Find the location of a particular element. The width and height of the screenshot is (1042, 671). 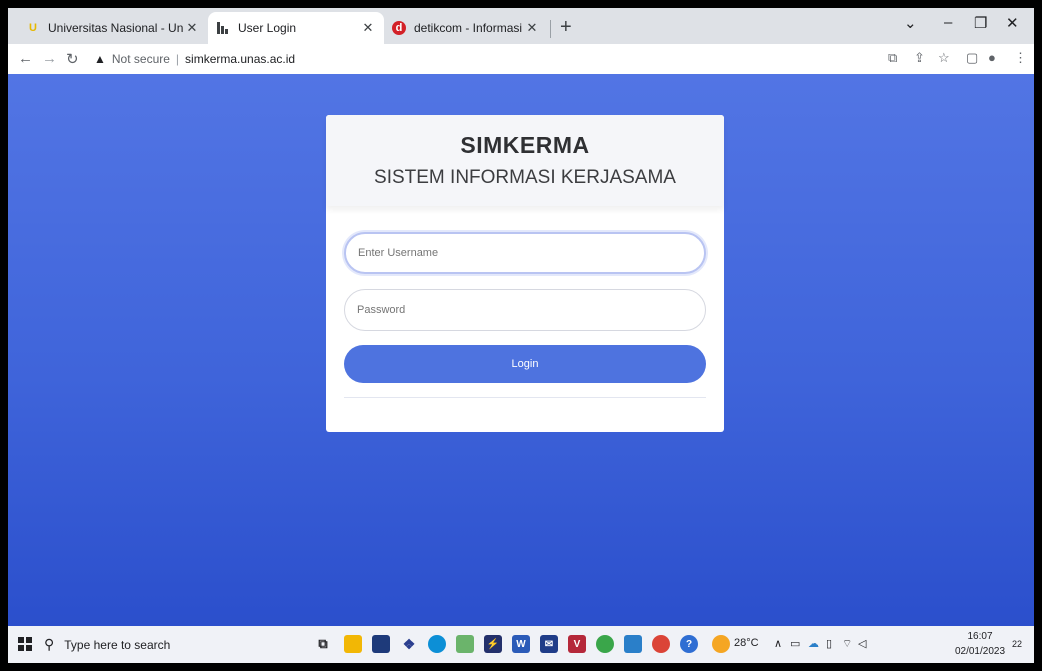

network-icon: ▭ is located at coordinates (795, 643).